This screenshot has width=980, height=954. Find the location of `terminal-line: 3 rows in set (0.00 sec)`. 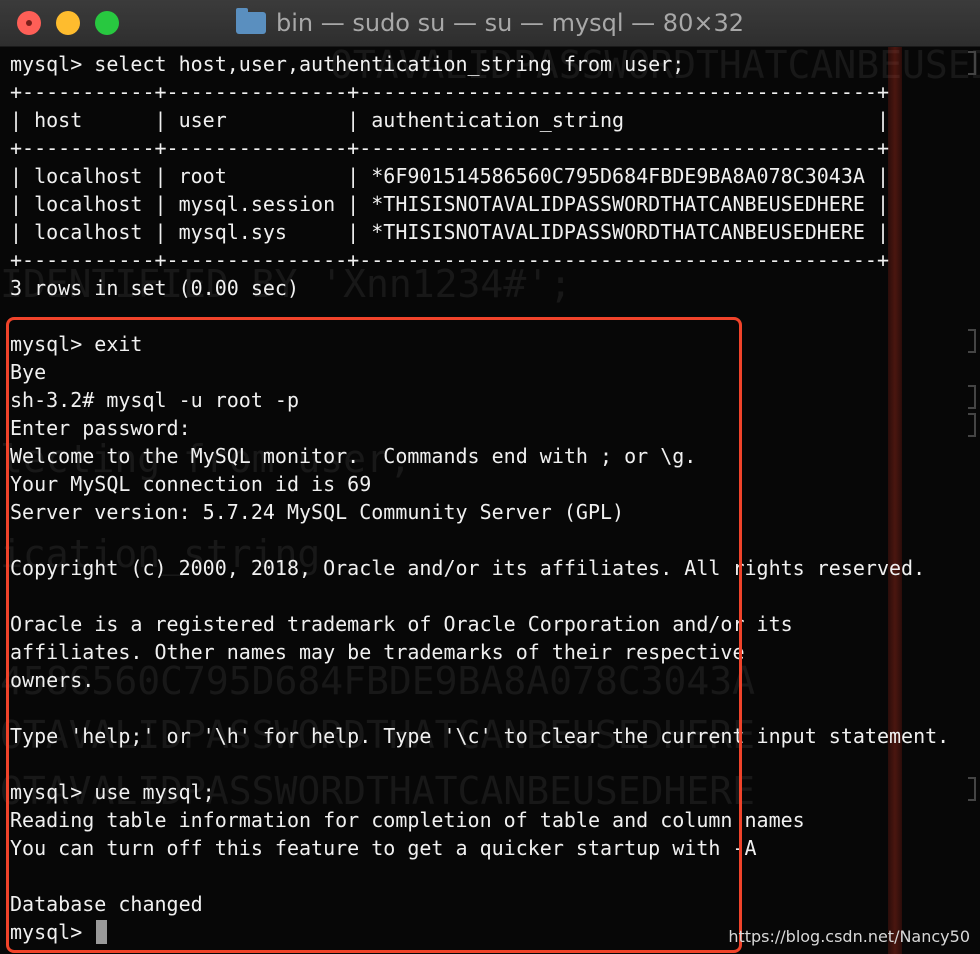

terminal-line: 3 rows in set (0.00 sec) is located at coordinates (154, 288).